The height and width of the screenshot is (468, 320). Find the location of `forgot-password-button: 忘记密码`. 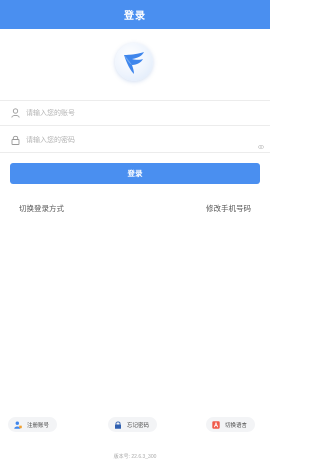

forgot-password-button: 忘记密码 is located at coordinates (133, 424).